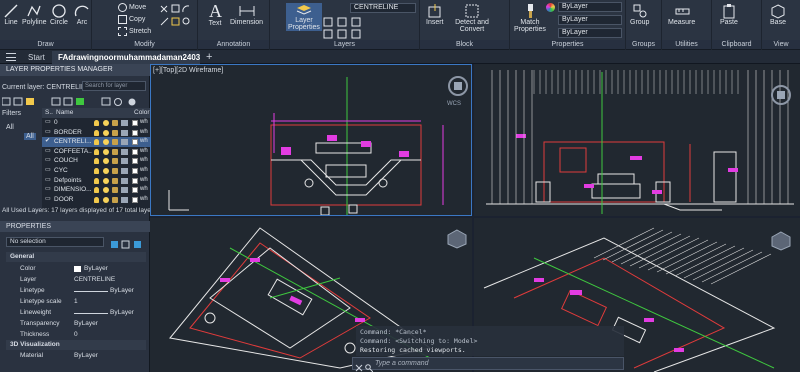  Describe the element at coordinates (142, 113) in the screenshot. I see `col-color: Color` at that location.